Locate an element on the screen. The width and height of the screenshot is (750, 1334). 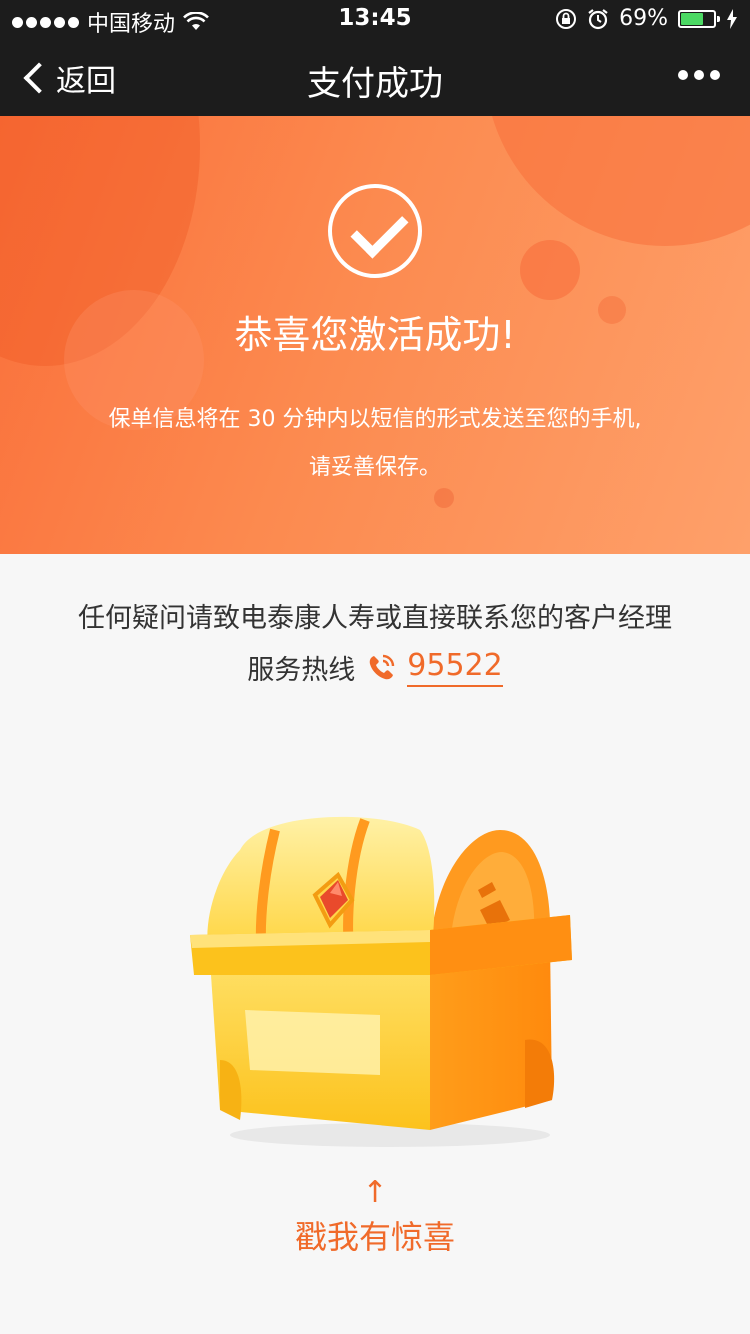
status-right: 69% is located at coordinates (646, 18).